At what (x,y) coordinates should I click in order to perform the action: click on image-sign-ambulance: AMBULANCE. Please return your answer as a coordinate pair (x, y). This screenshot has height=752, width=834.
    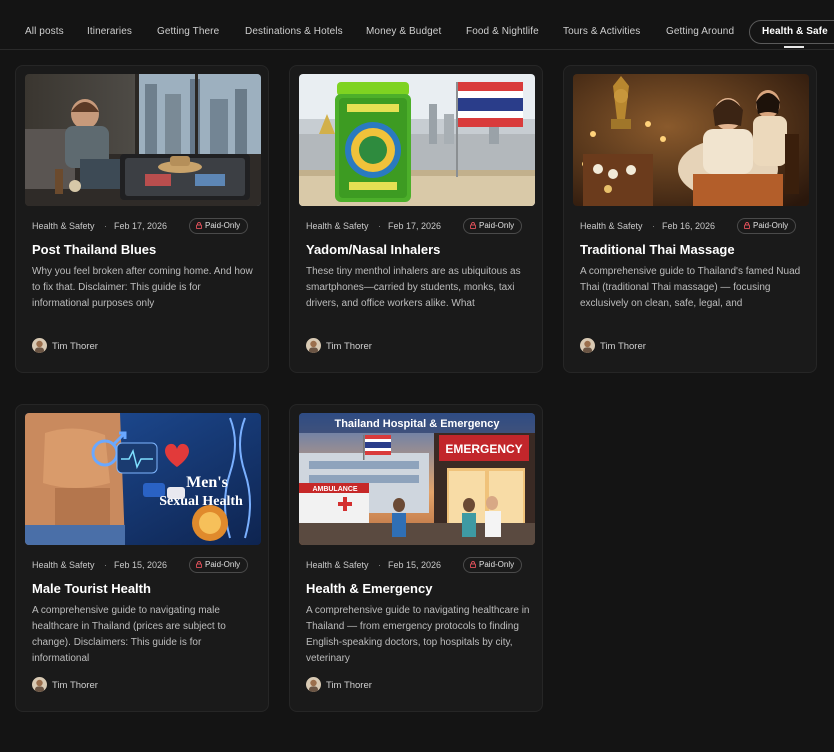
    Looking at the image, I should click on (334, 489).